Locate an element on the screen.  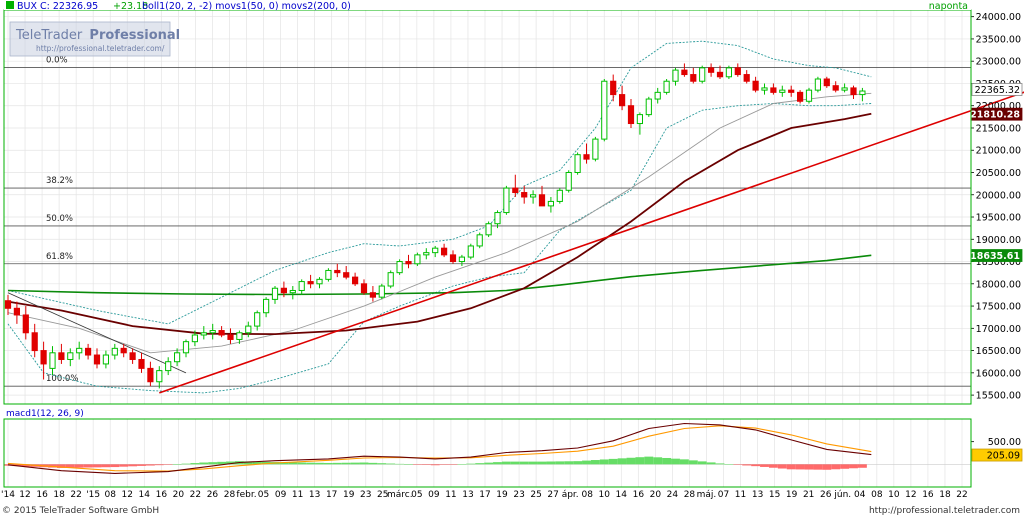
x-tick-label: 17 is located at coordinates (331, 495).